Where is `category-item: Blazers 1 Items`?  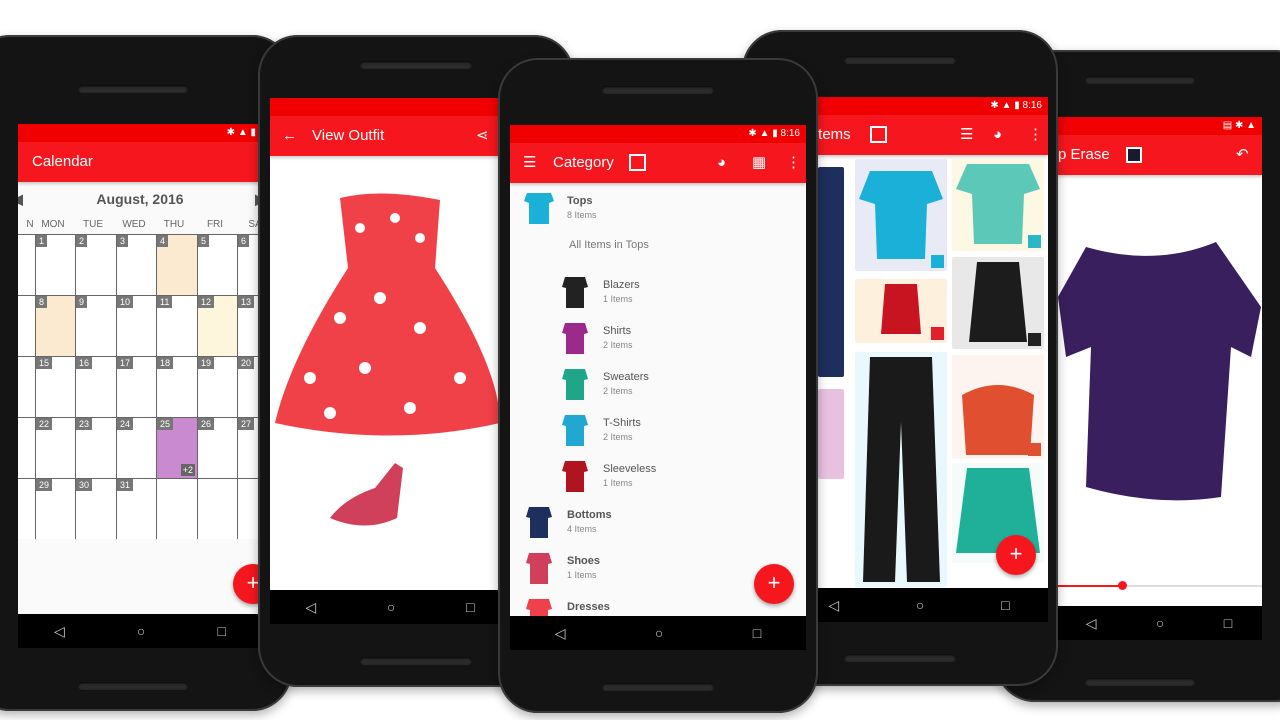
category-item: Blazers 1 Items is located at coordinates (658, 294).